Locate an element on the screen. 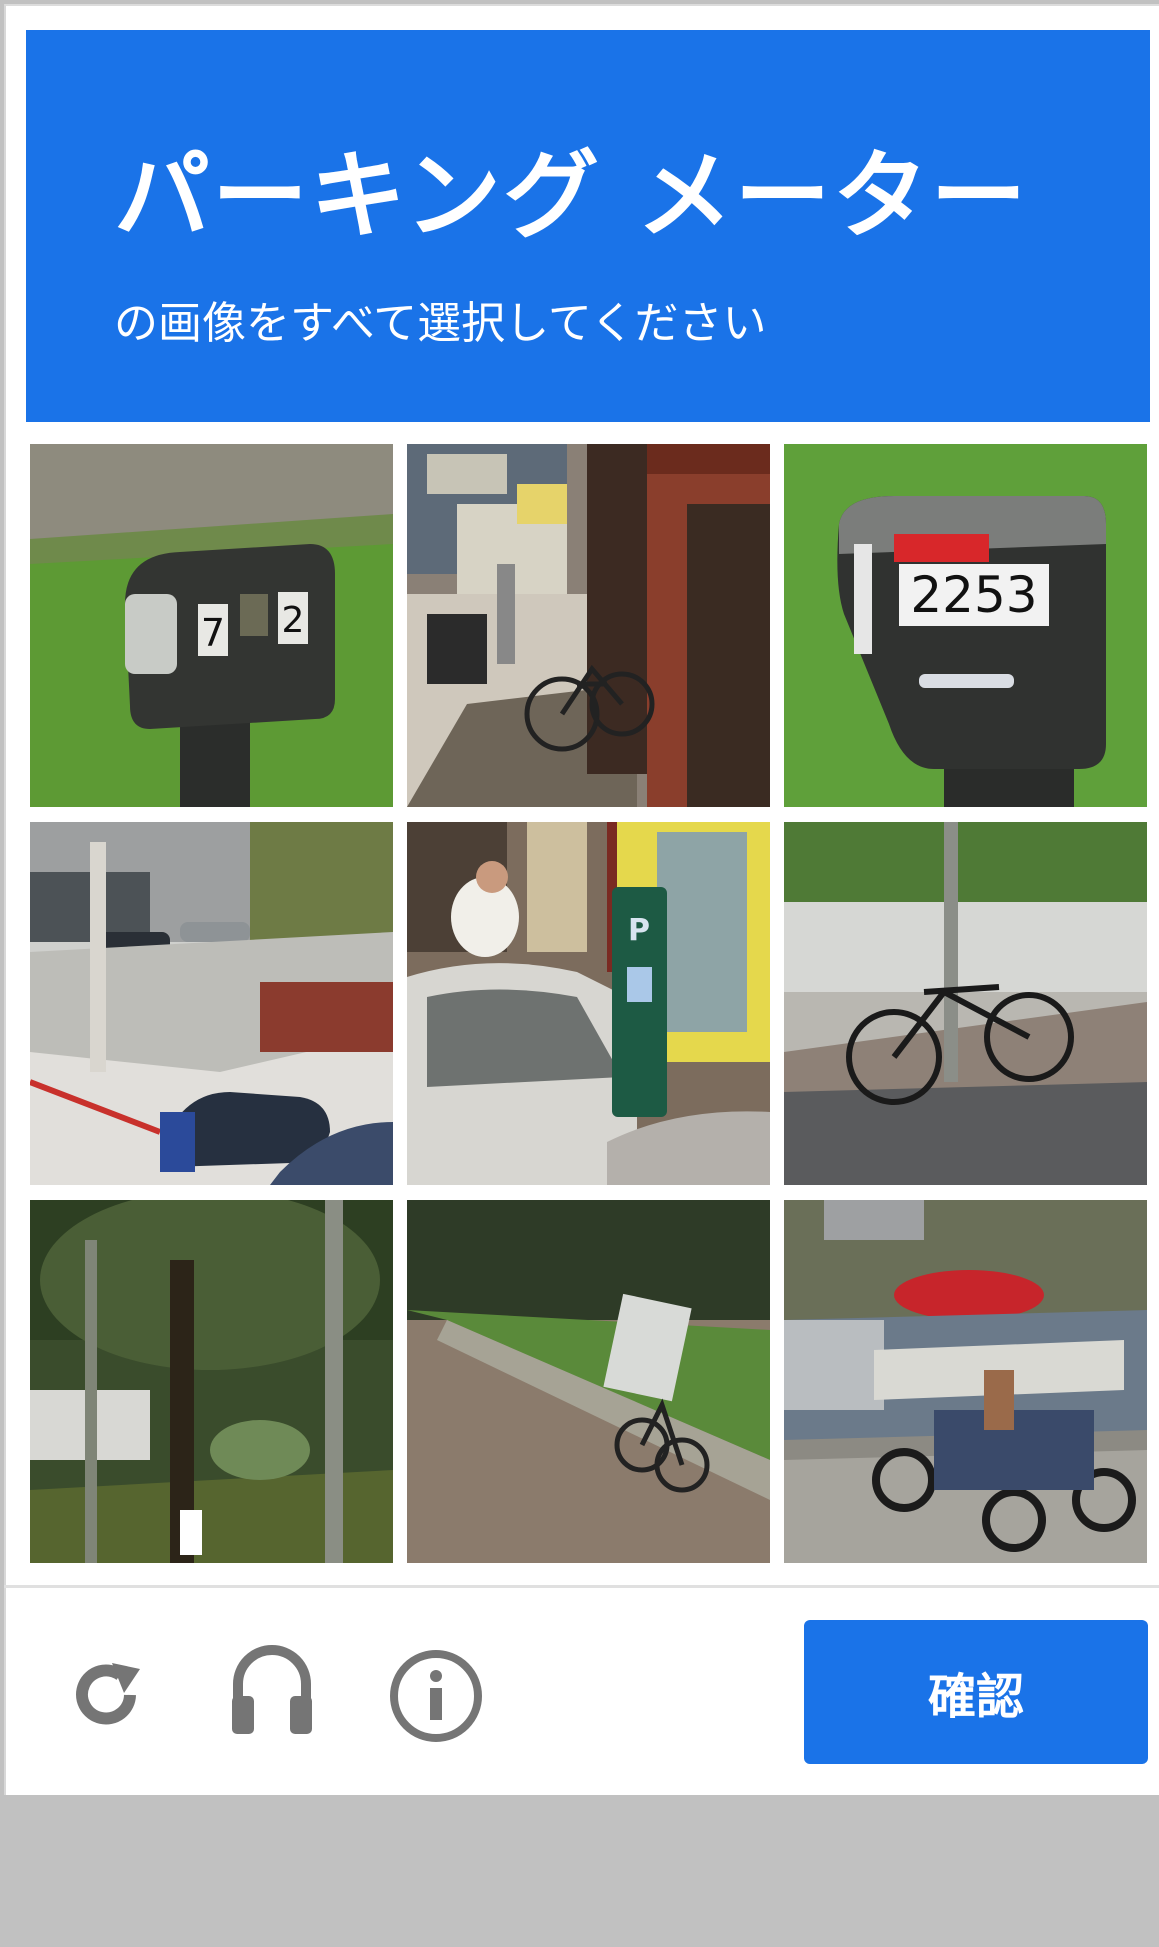 The height and width of the screenshot is (1947, 1159). footer-divider is located at coordinates (581, 1586).